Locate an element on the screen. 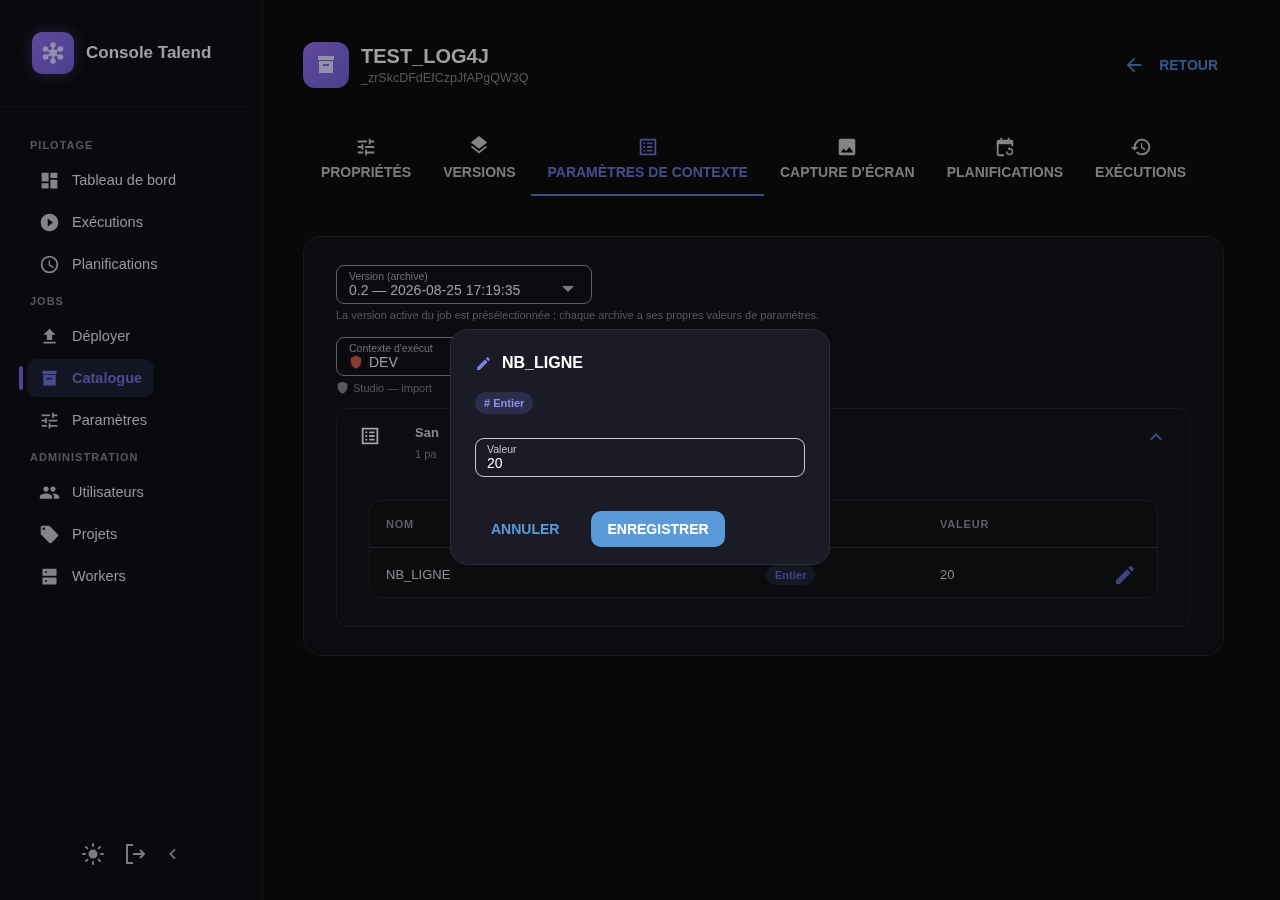 The width and height of the screenshot is (1280, 900). tab: CAPTURE D'ÉCRAN is located at coordinates (847, 160).